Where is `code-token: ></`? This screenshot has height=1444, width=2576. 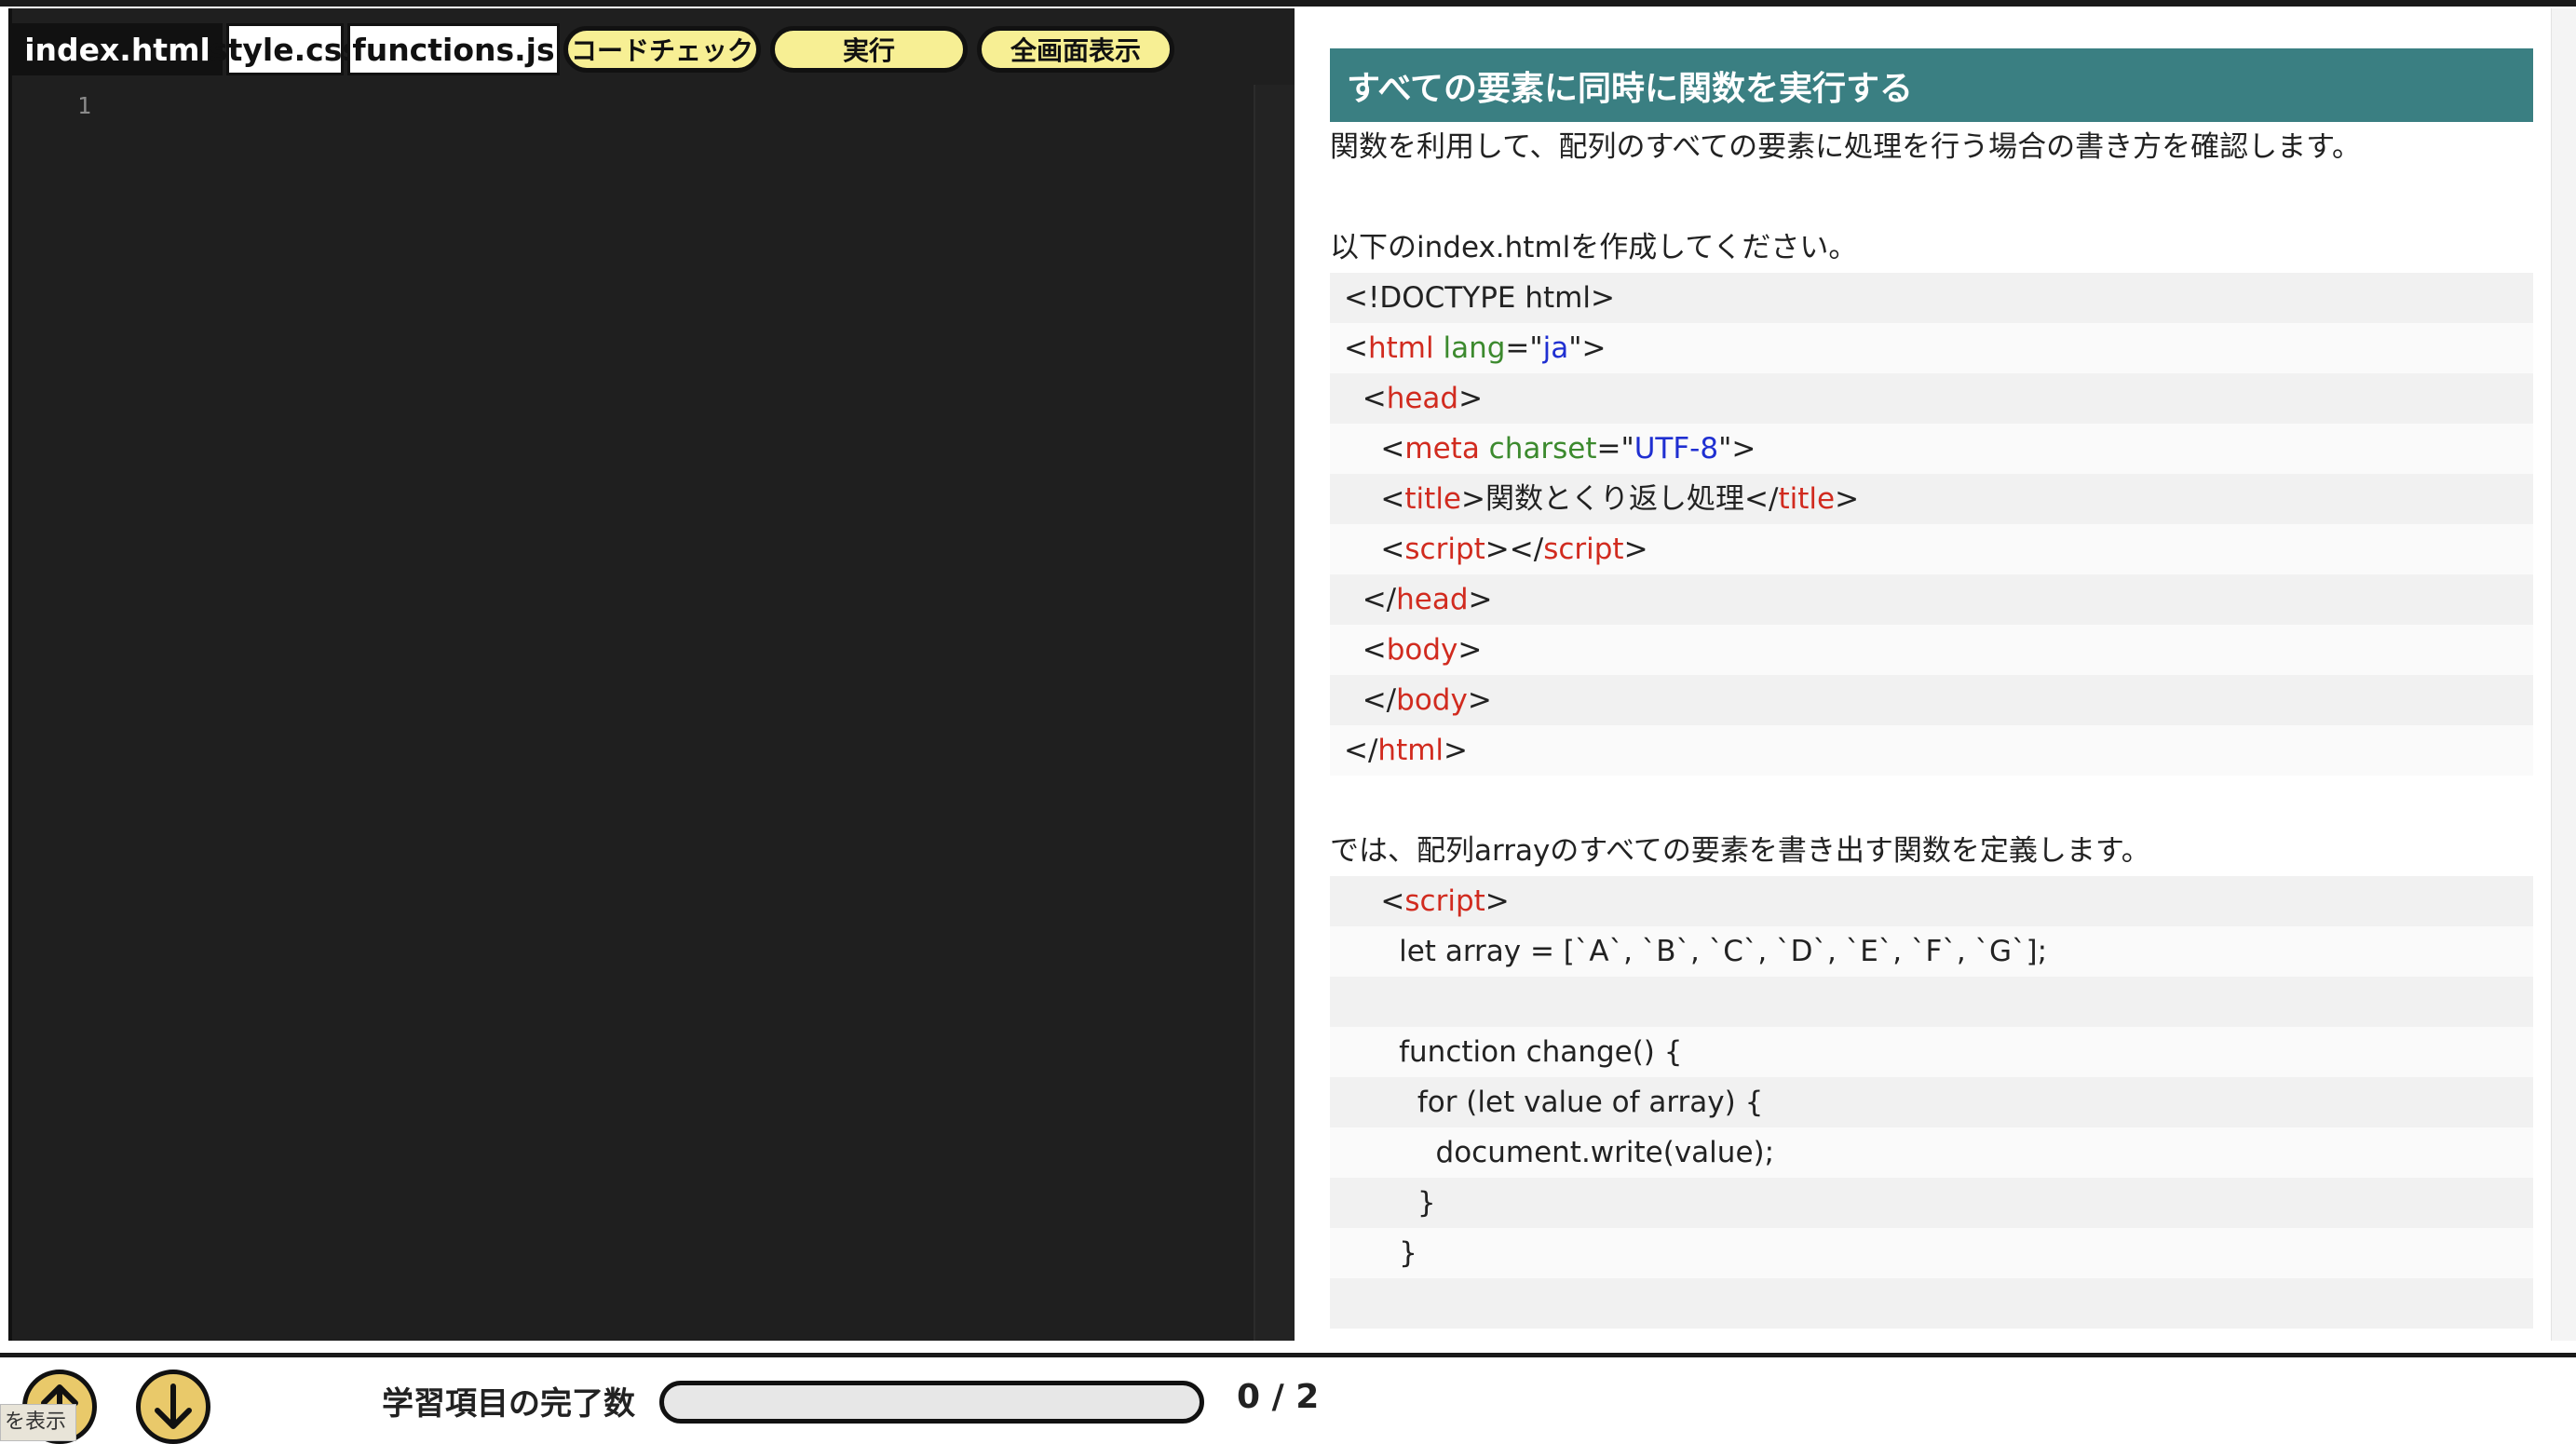
code-token: ></ is located at coordinates (1514, 549).